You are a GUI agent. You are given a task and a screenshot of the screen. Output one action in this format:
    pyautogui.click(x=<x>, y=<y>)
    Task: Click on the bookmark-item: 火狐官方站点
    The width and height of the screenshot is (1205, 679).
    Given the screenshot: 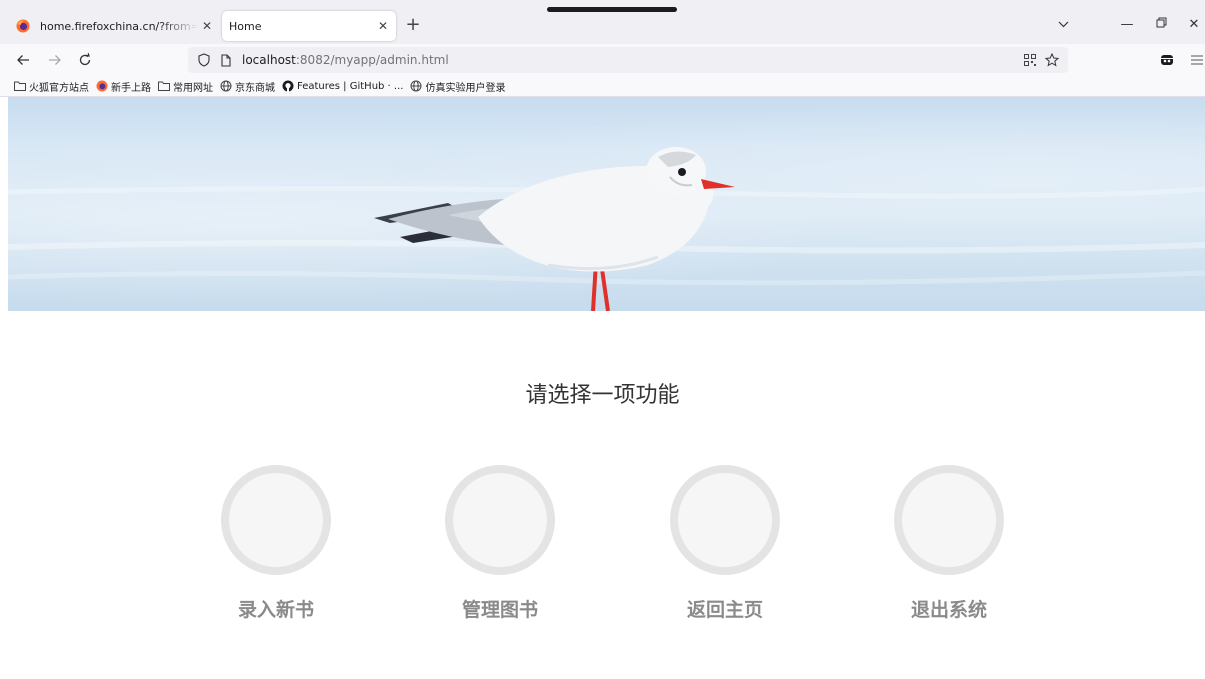 What is the action you would take?
    pyautogui.click(x=51, y=86)
    